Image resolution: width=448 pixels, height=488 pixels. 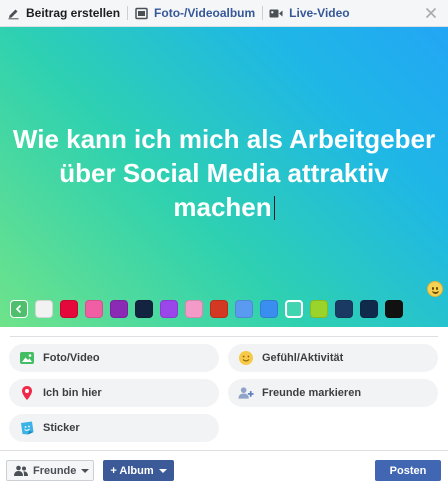 What do you see at coordinates (94, 309) in the screenshot?
I see `background-swatch-pink-pattern` at bounding box center [94, 309].